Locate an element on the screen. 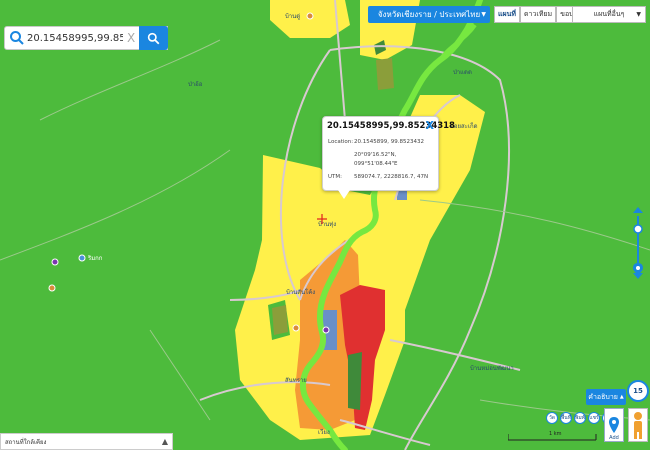  measure-distance-icon: วัด is located at coordinates (552, 418).